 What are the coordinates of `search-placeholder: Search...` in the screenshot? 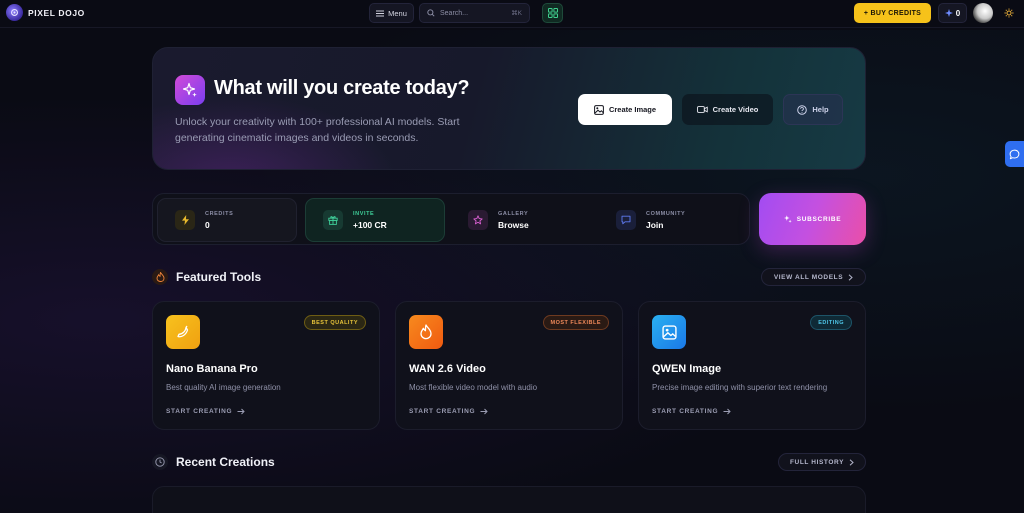 It's located at (454, 13).